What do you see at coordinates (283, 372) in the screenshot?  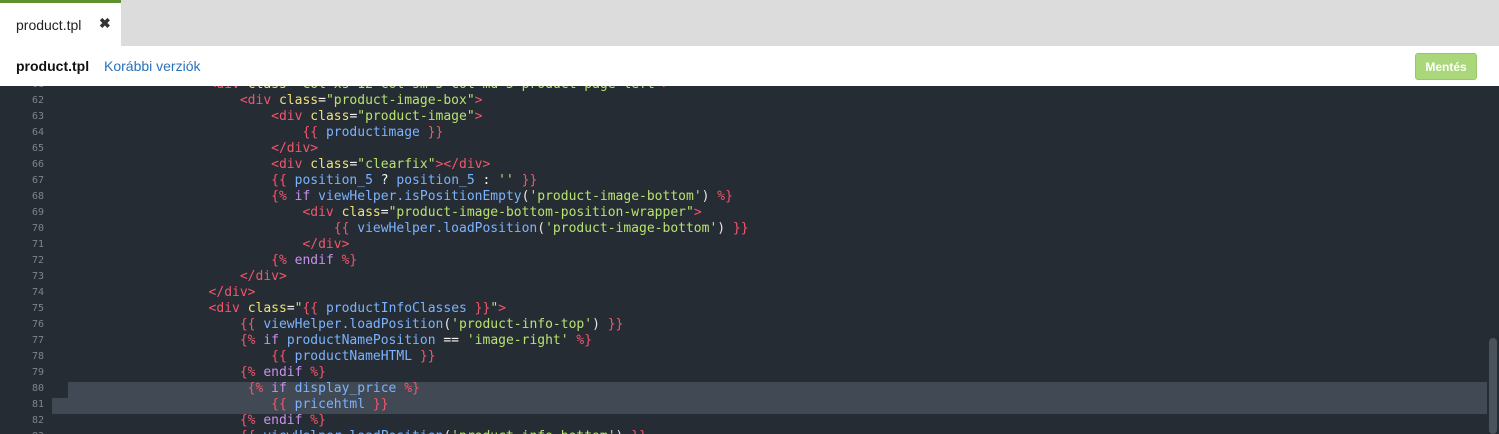 I see `code-token: endif` at bounding box center [283, 372].